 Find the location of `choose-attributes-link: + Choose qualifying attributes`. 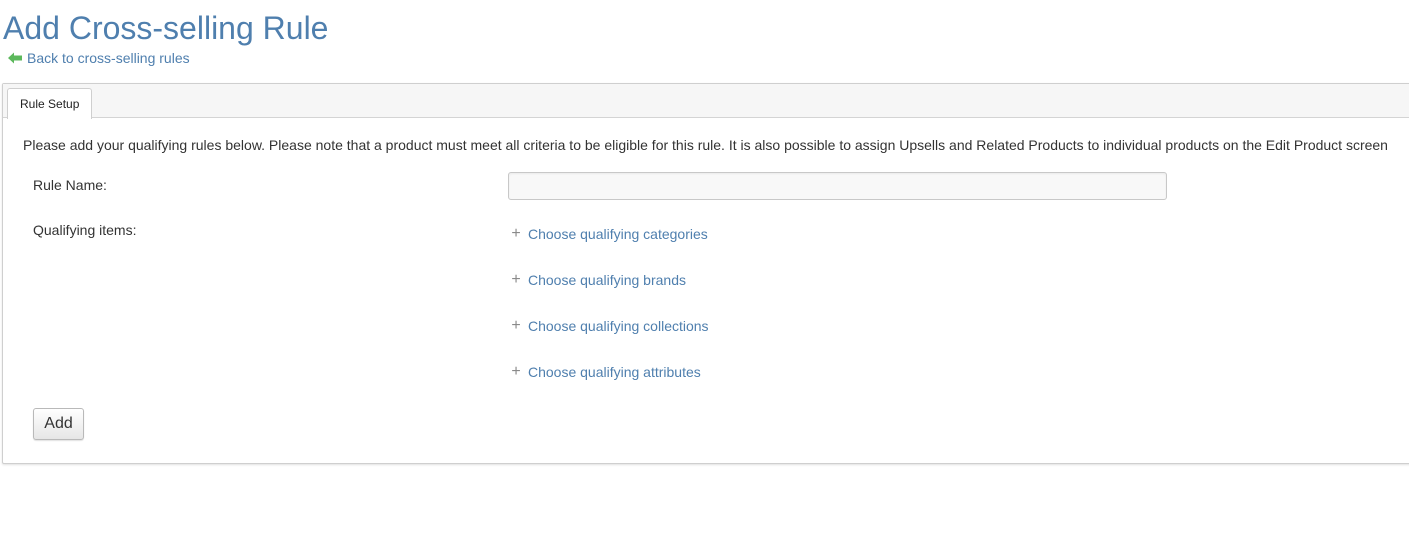

choose-attributes-link: + Choose qualifying attributes is located at coordinates (605, 372).